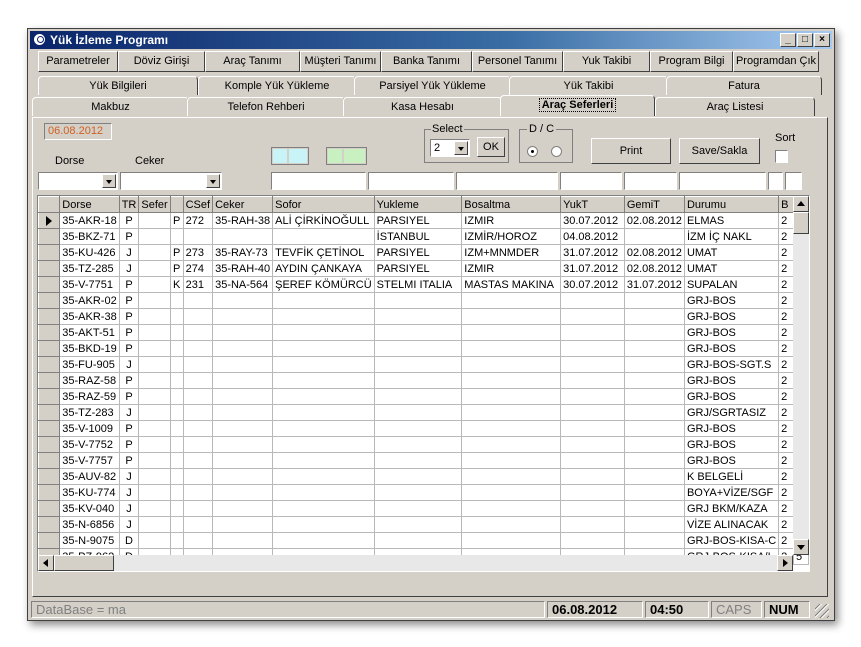 The image size is (861, 647). What do you see at coordinates (89, 540) in the screenshot?
I see `table-cell: 35-N-9075` at bounding box center [89, 540].